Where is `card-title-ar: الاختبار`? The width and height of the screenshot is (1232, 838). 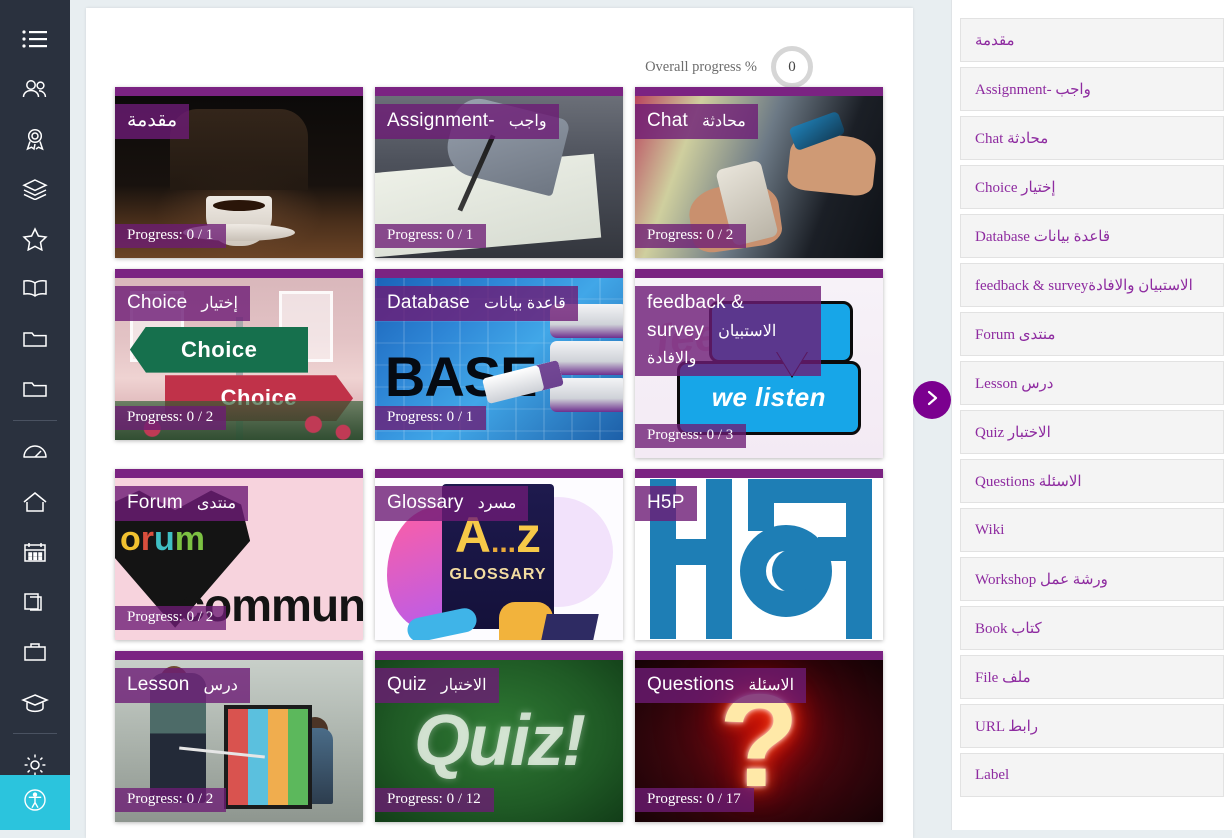
card-title-ar: الاختبار is located at coordinates (464, 685).